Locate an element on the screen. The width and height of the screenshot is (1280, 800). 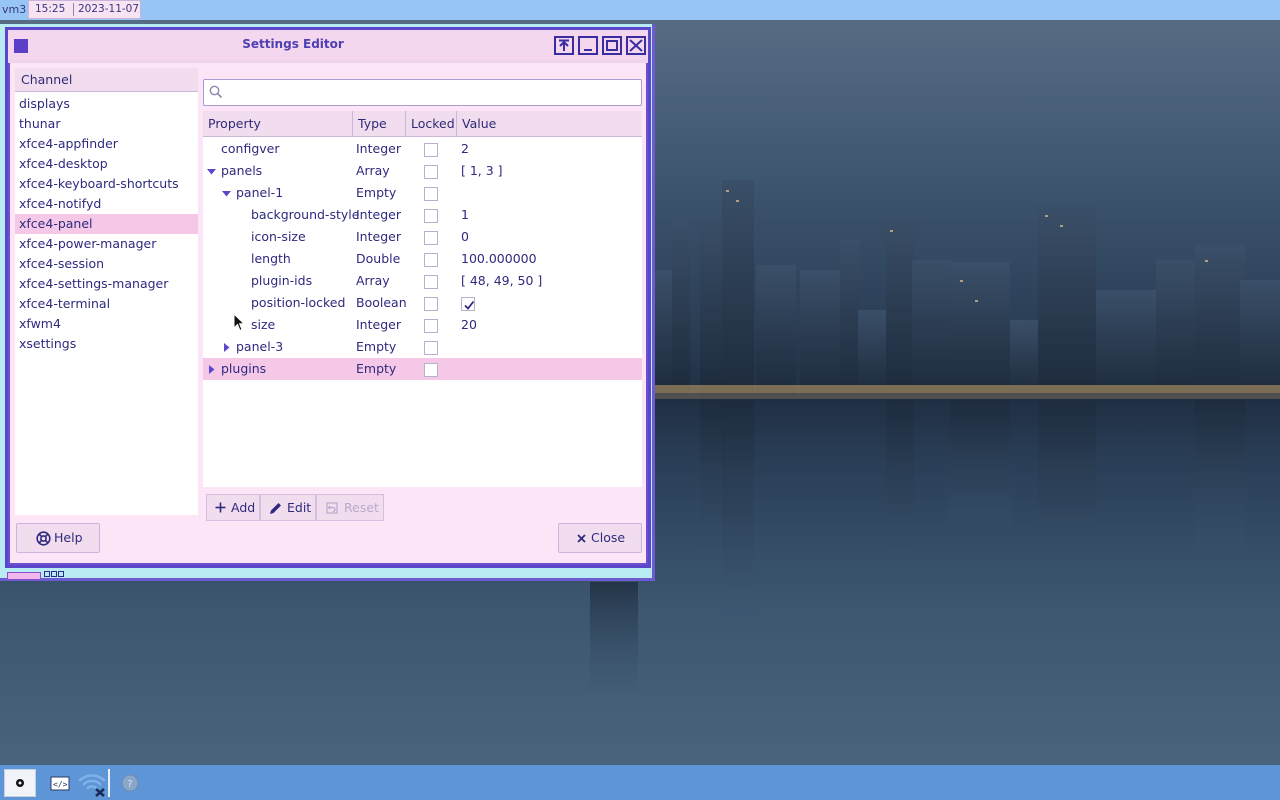
tree-row: configver Integer 2 is located at coordinates (422, 149).